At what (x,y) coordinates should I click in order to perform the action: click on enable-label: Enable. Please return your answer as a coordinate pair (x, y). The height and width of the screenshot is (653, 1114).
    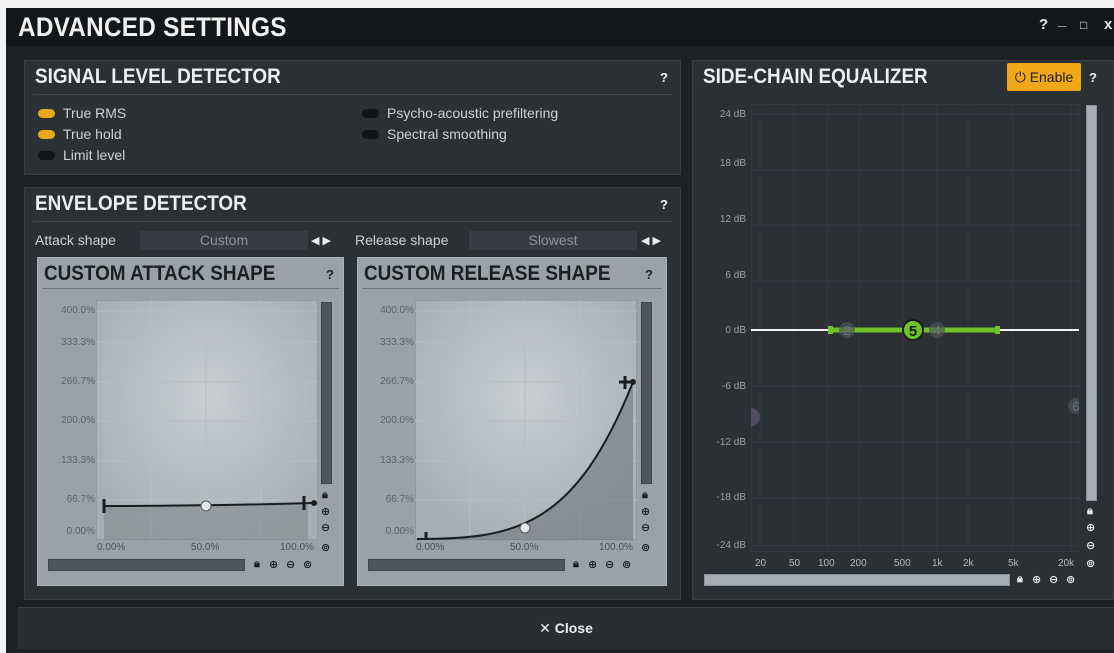
    Looking at the image, I should click on (1051, 77).